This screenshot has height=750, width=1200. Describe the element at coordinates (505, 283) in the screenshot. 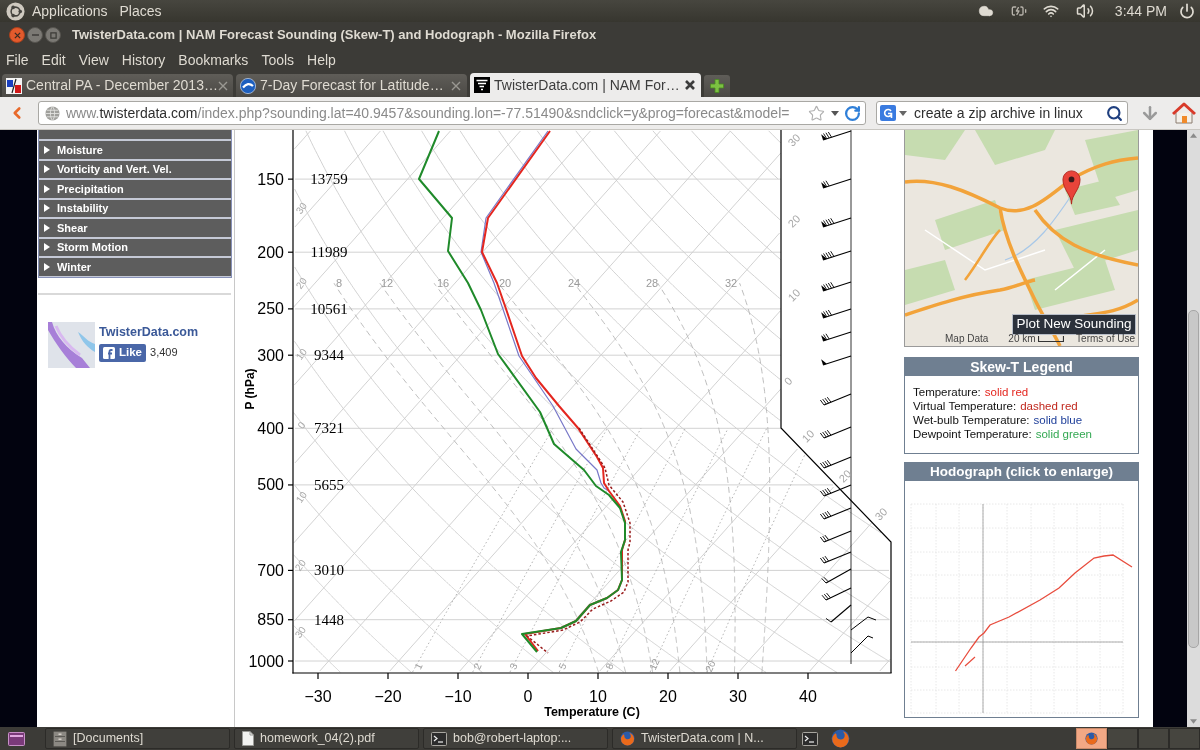

I see `moist-adiabat-label: 20` at that location.